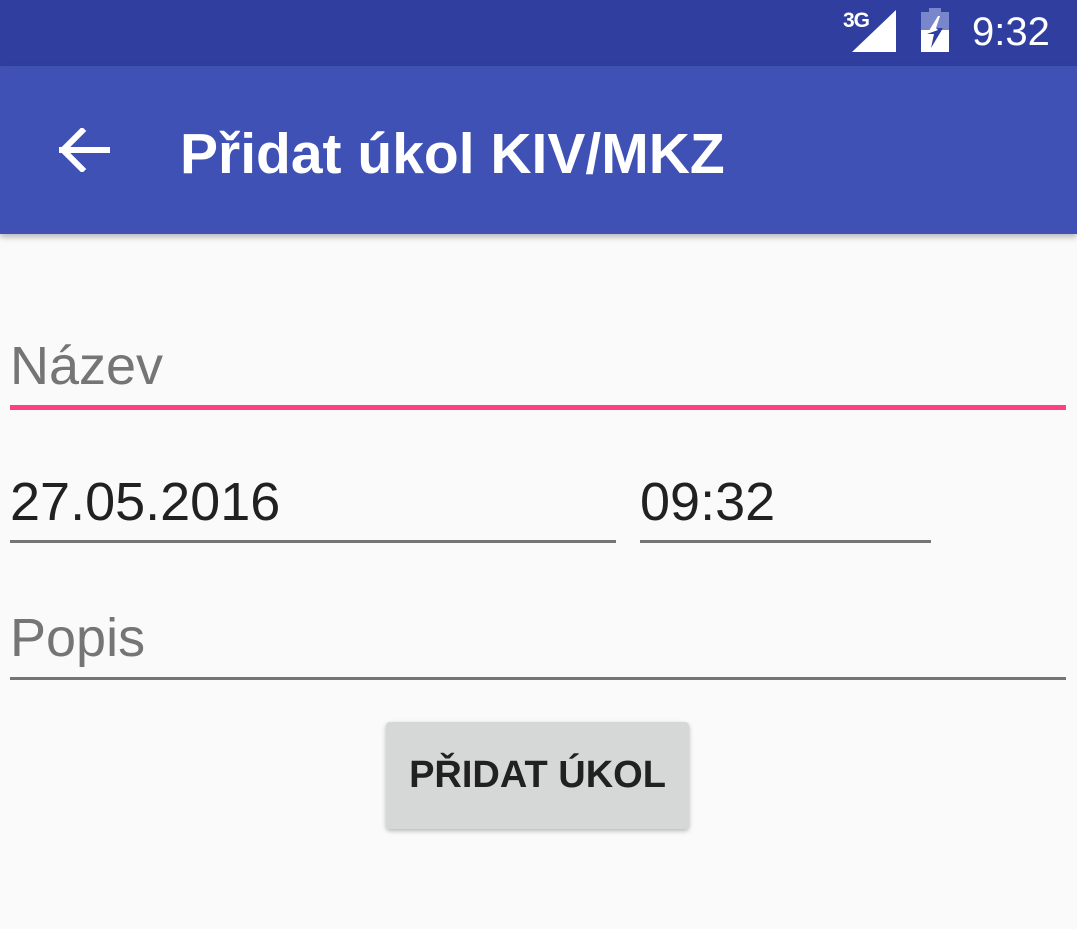 The image size is (1077, 929). Describe the element at coordinates (538, 371) in the screenshot. I see `name-field: Název` at that location.